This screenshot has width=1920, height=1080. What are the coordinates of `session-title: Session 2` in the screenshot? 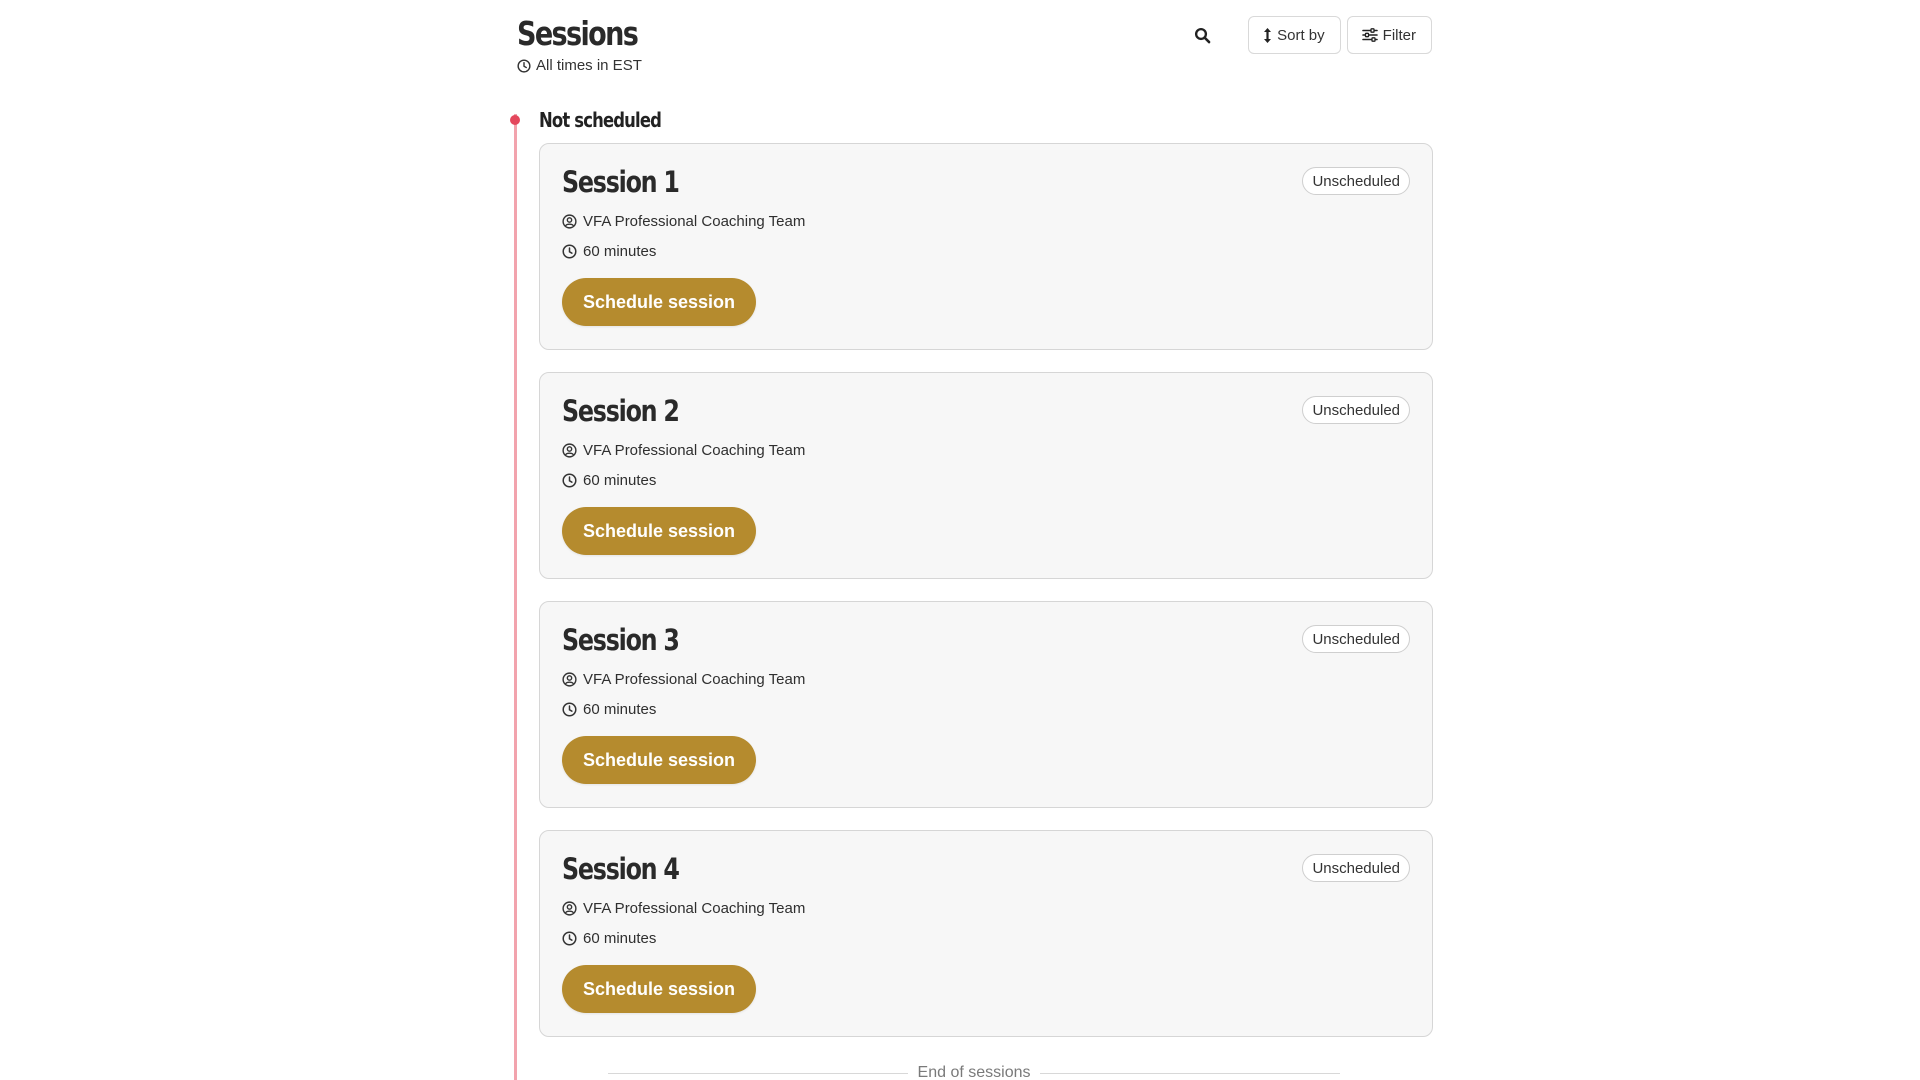 It's located at (621, 411).